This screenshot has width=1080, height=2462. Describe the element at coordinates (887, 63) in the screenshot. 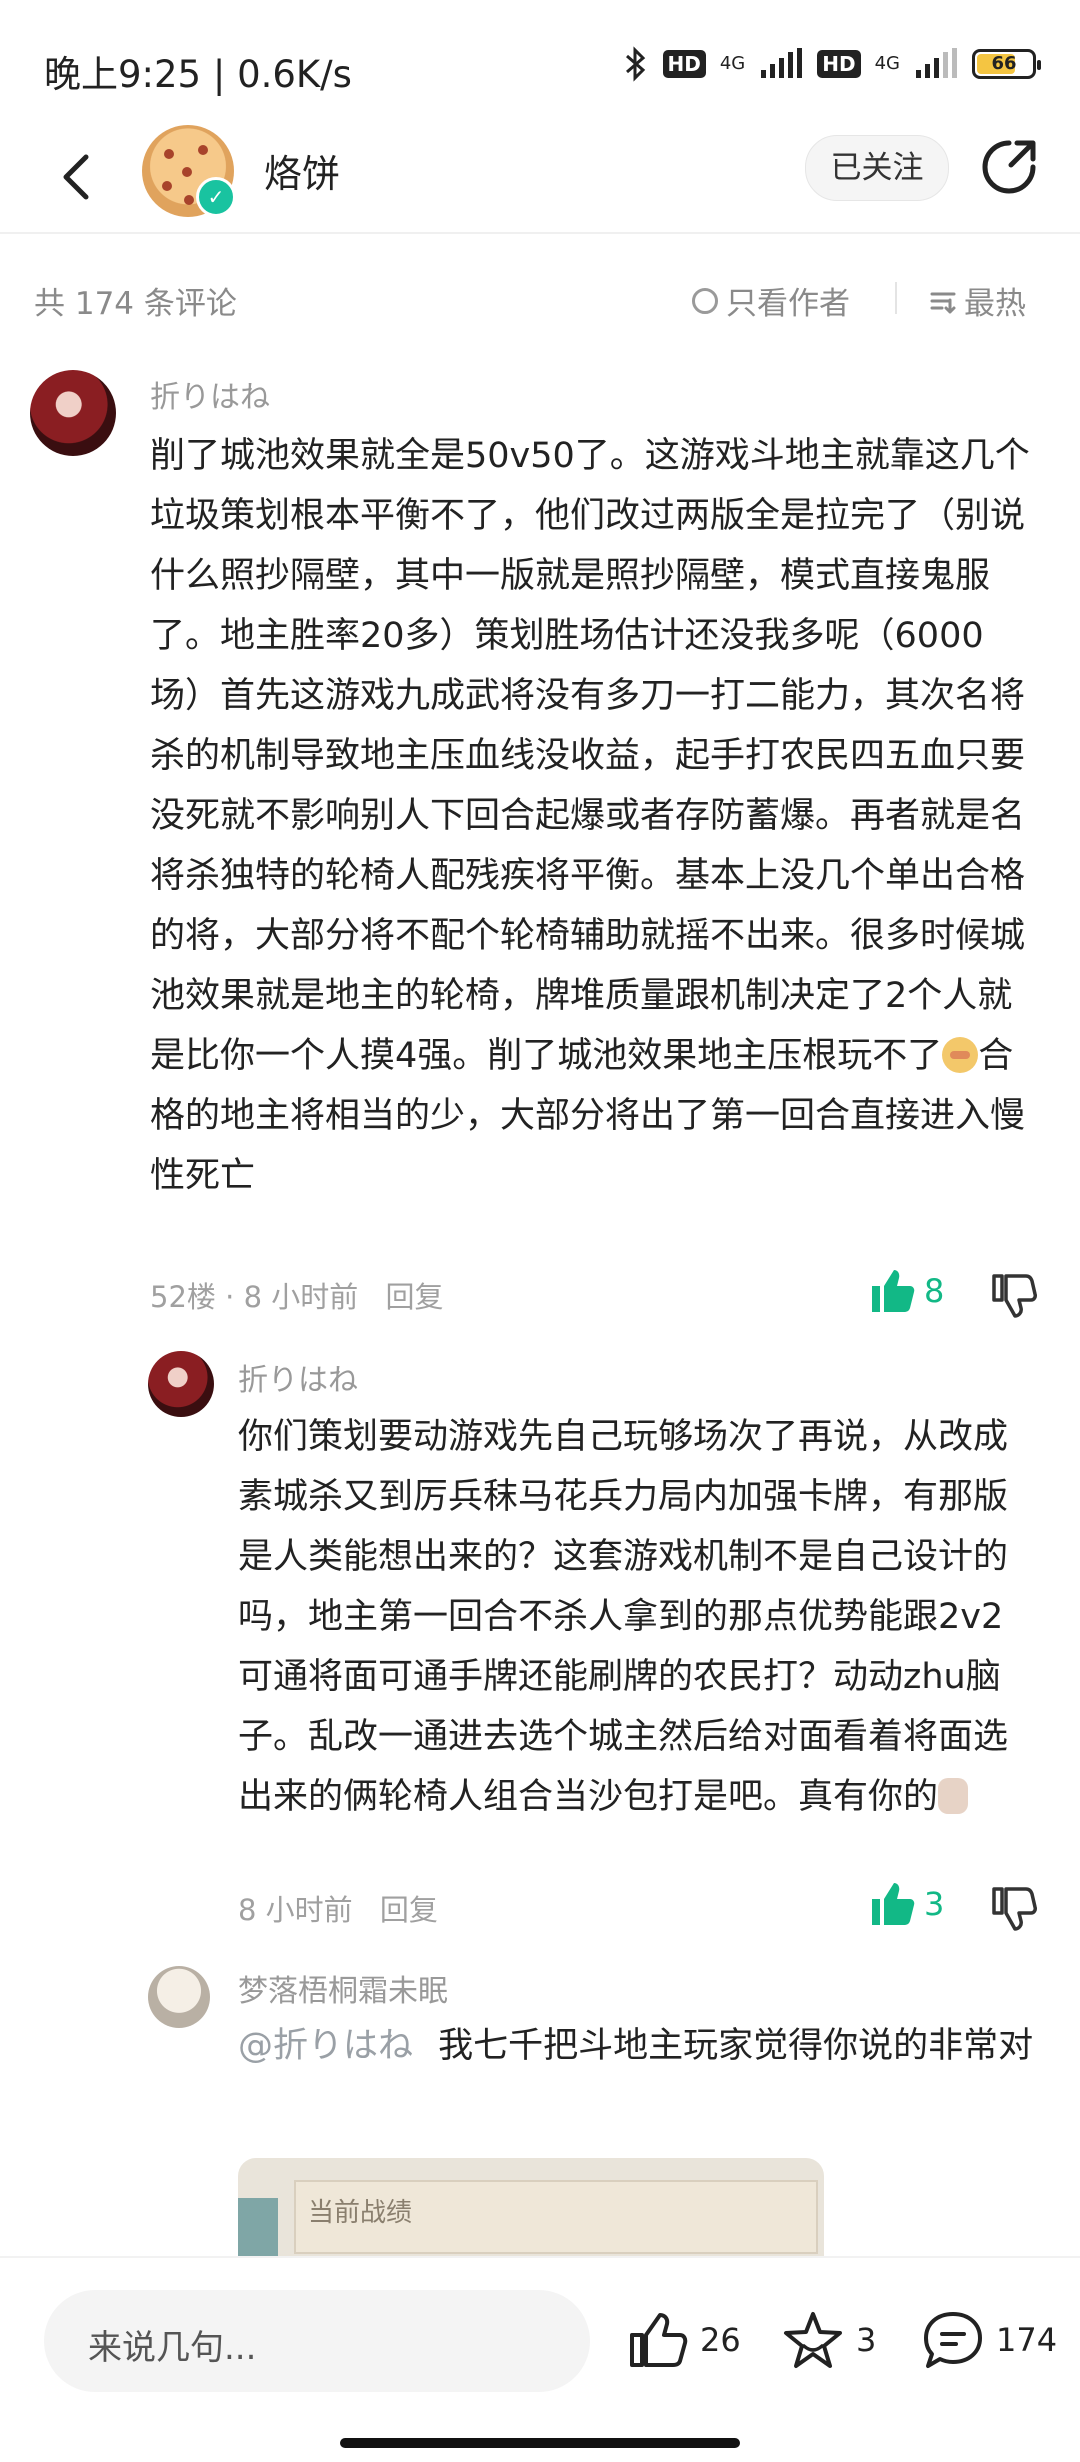

I see `network-4g-label-2: 4G` at that location.